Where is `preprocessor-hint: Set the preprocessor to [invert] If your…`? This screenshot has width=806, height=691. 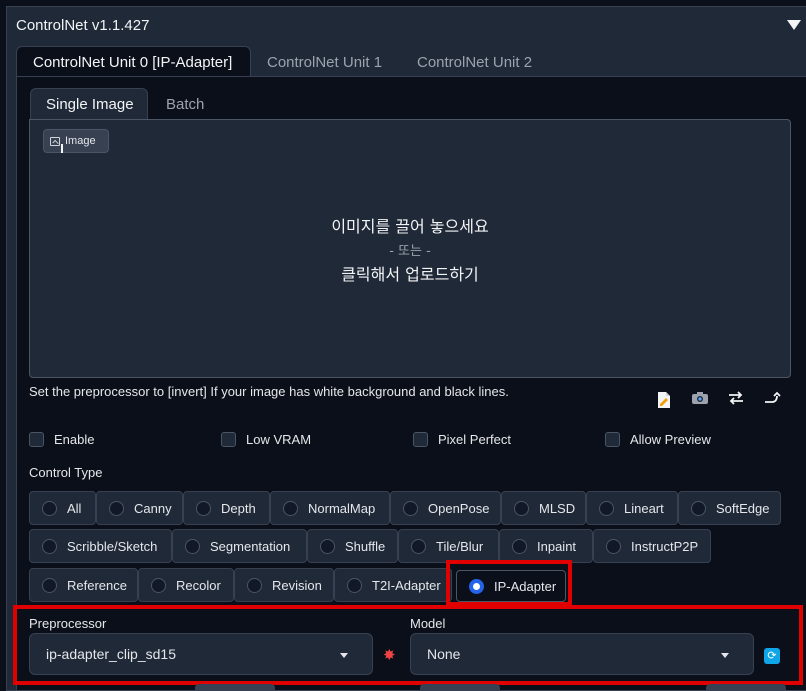 preprocessor-hint: Set the preprocessor to [invert] If your… is located at coordinates (269, 391).